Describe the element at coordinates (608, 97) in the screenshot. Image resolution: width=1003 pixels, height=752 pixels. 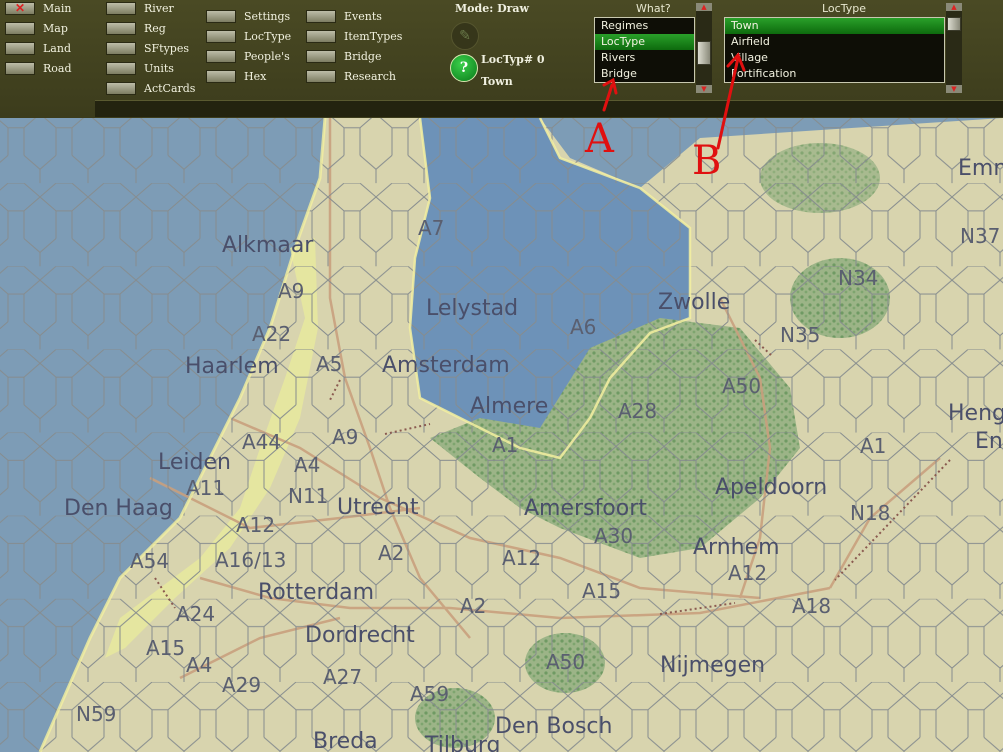
I see `arrow-a-shaft` at that location.